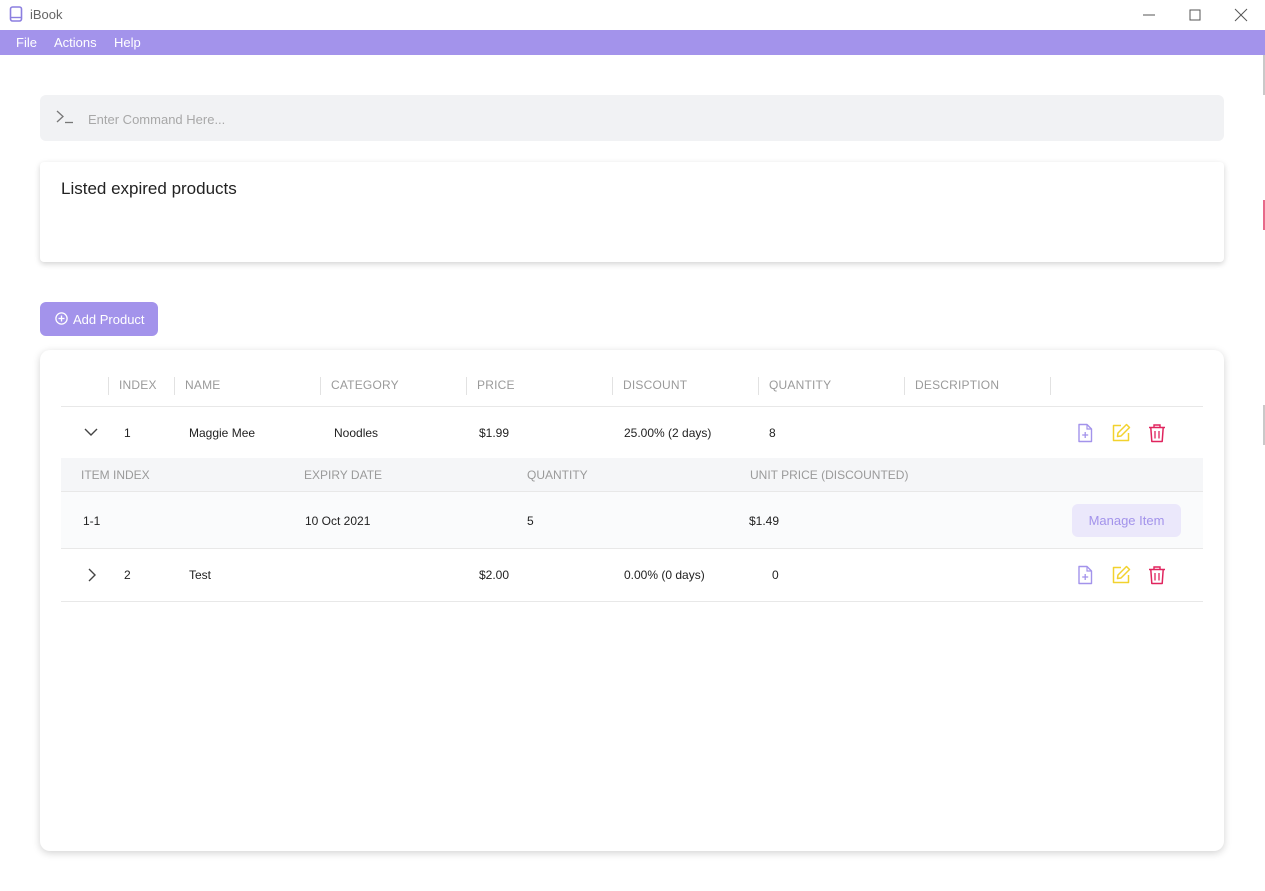  What do you see at coordinates (764, 521) in the screenshot?
I see `item-cell-unit-price: $1.49` at bounding box center [764, 521].